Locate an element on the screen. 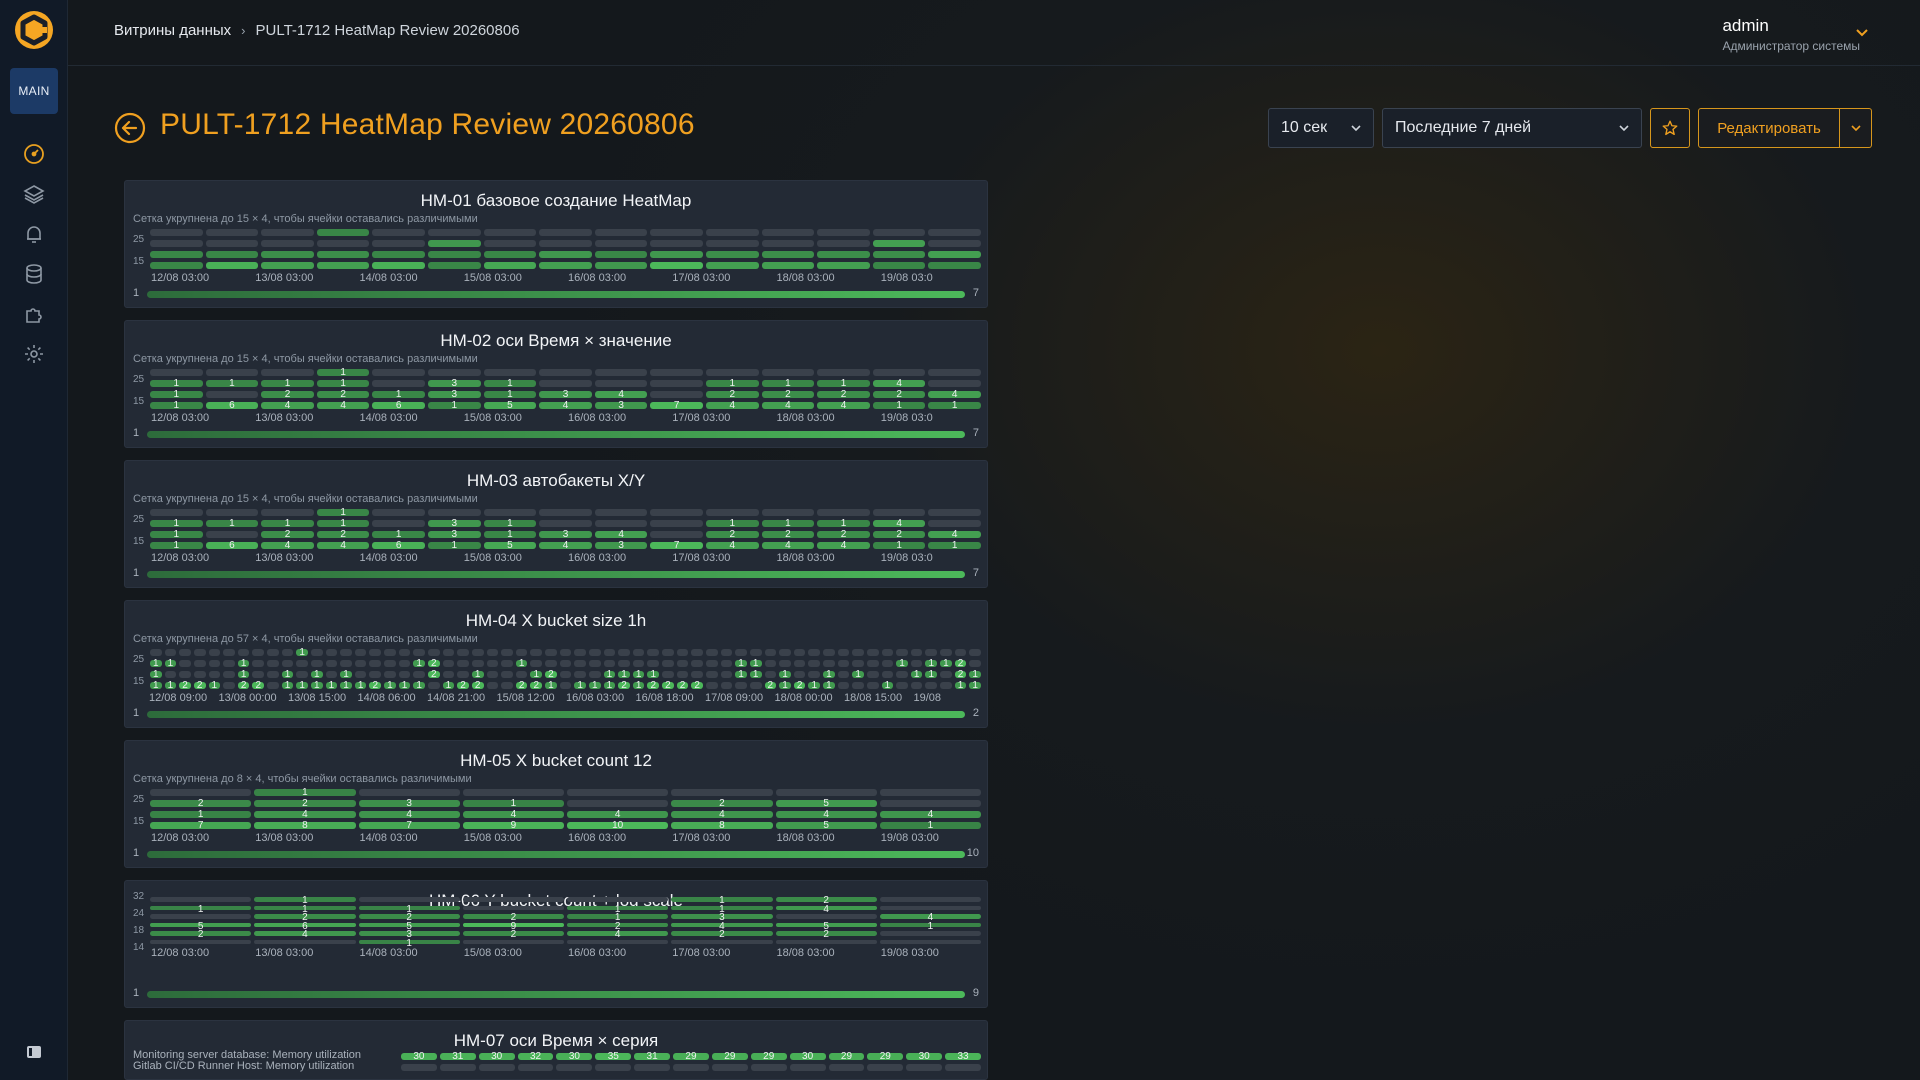  heatmap-grid: 1 2 2 3 1 2 5 1 4 4 4 4 4 4 4 7 8 7 9 10 8 5 1 is located at coordinates (566, 809).